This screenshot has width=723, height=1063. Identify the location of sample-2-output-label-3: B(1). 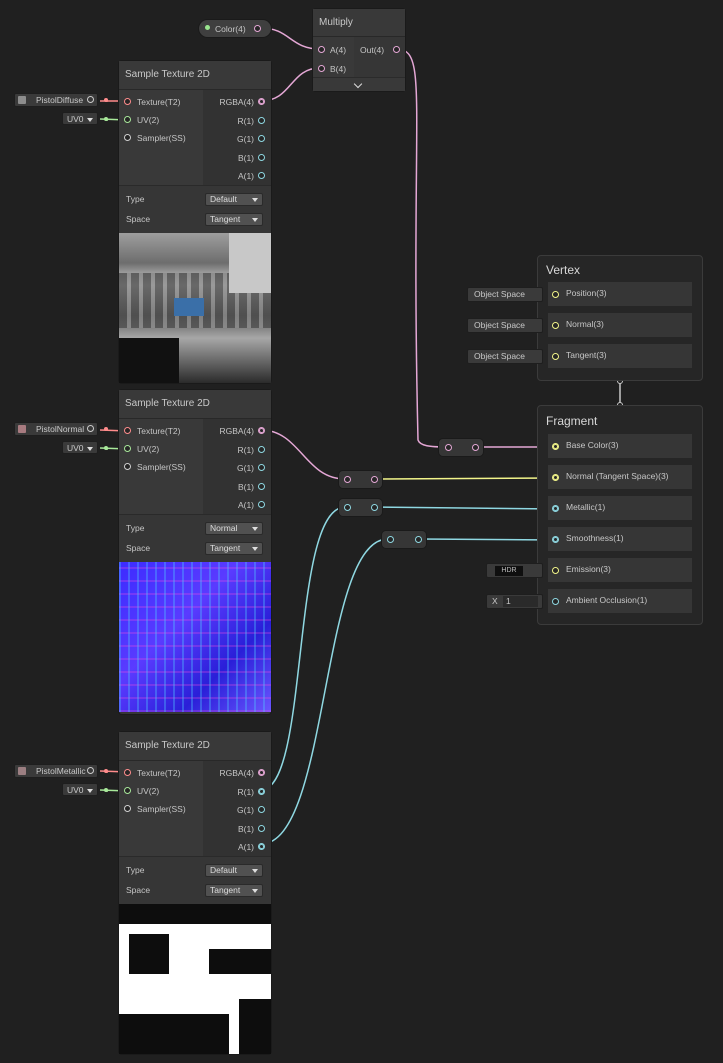
(245, 486).